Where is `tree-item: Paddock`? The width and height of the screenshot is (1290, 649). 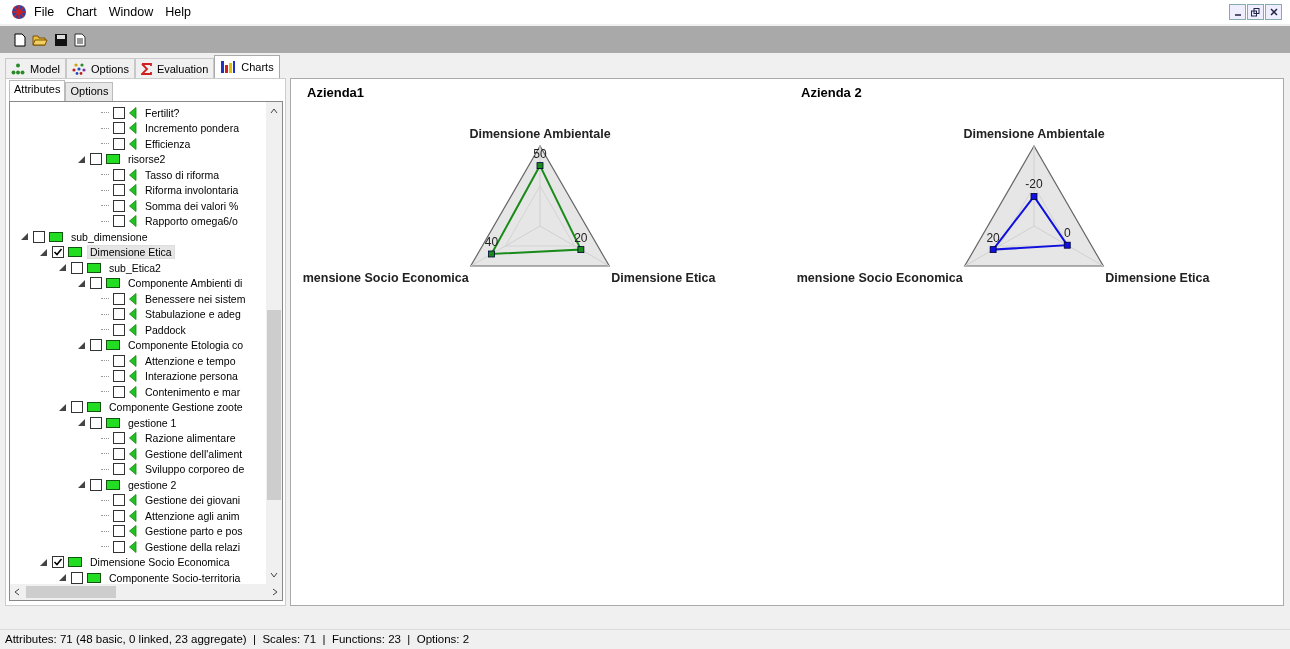
tree-item: Paddock is located at coordinates (165, 329).